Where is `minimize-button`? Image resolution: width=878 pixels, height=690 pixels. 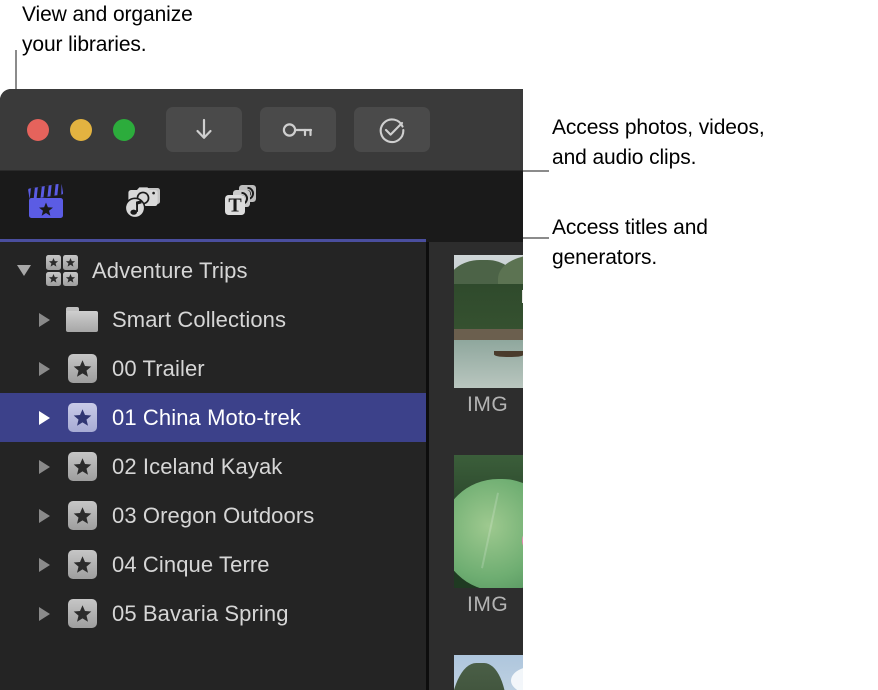
minimize-button is located at coordinates (81, 130).